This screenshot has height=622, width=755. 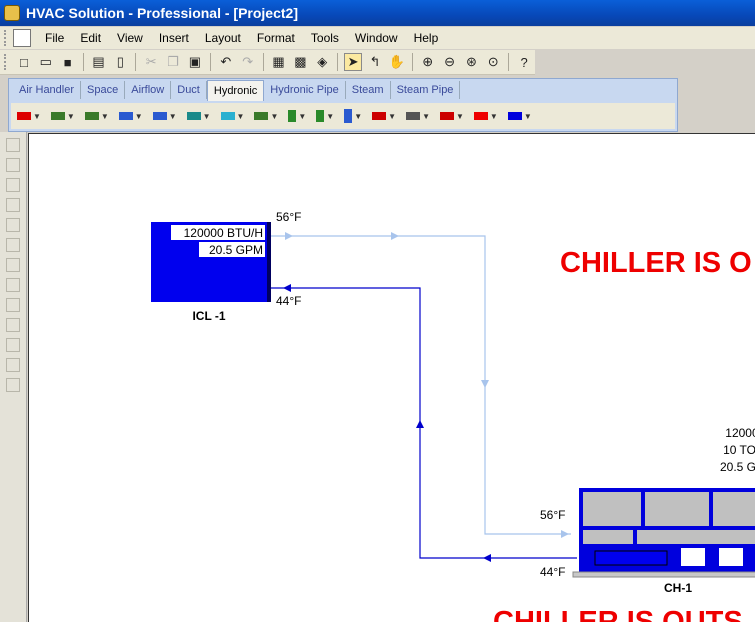 I want to click on paste-icon: ▣, so click(x=195, y=62).